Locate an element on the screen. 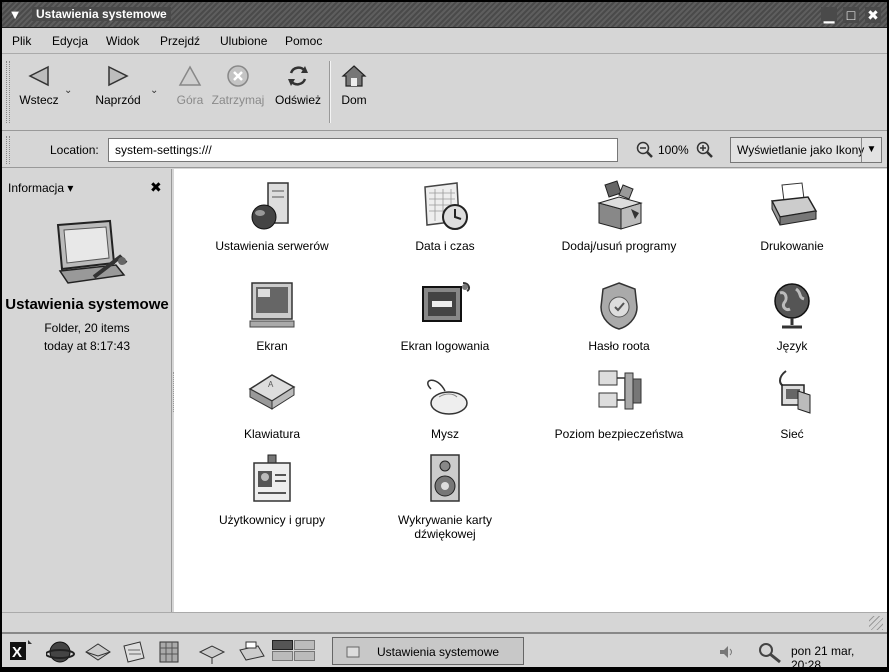  id-card-icon is located at coordinates (272, 478).